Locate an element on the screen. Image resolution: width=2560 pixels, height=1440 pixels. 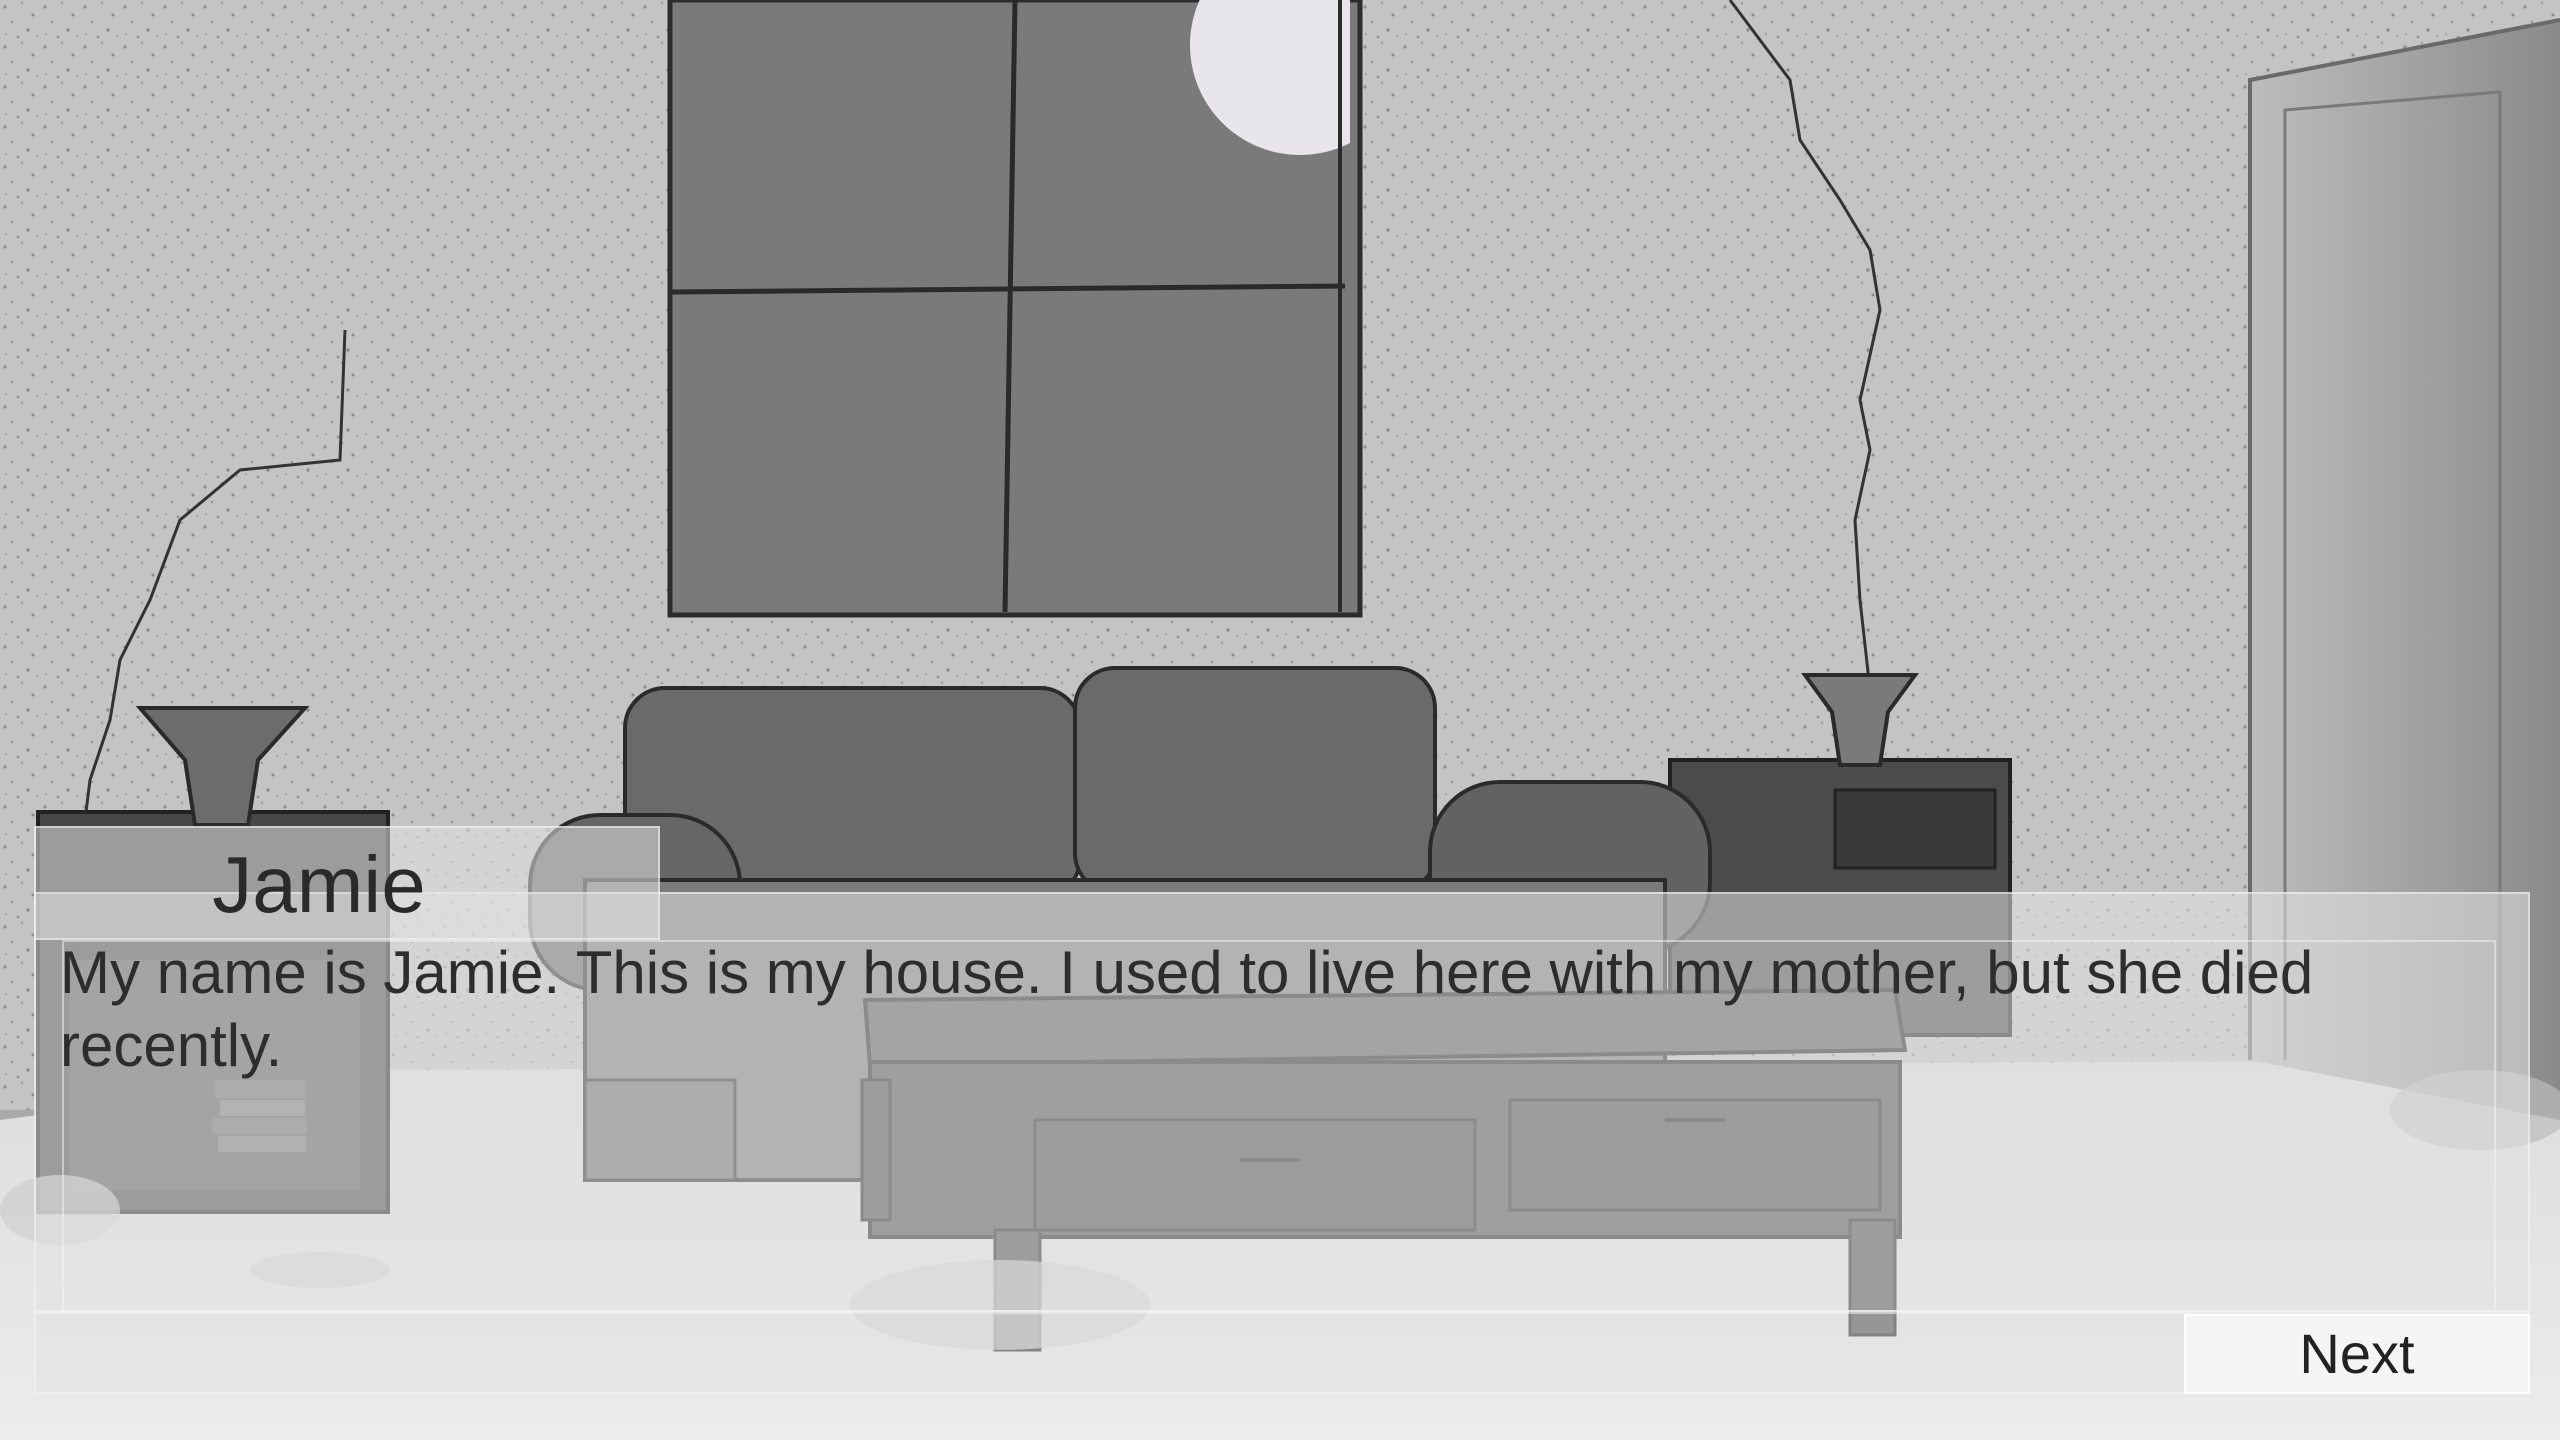
dialogue-control-bar is located at coordinates (1282, 1353).